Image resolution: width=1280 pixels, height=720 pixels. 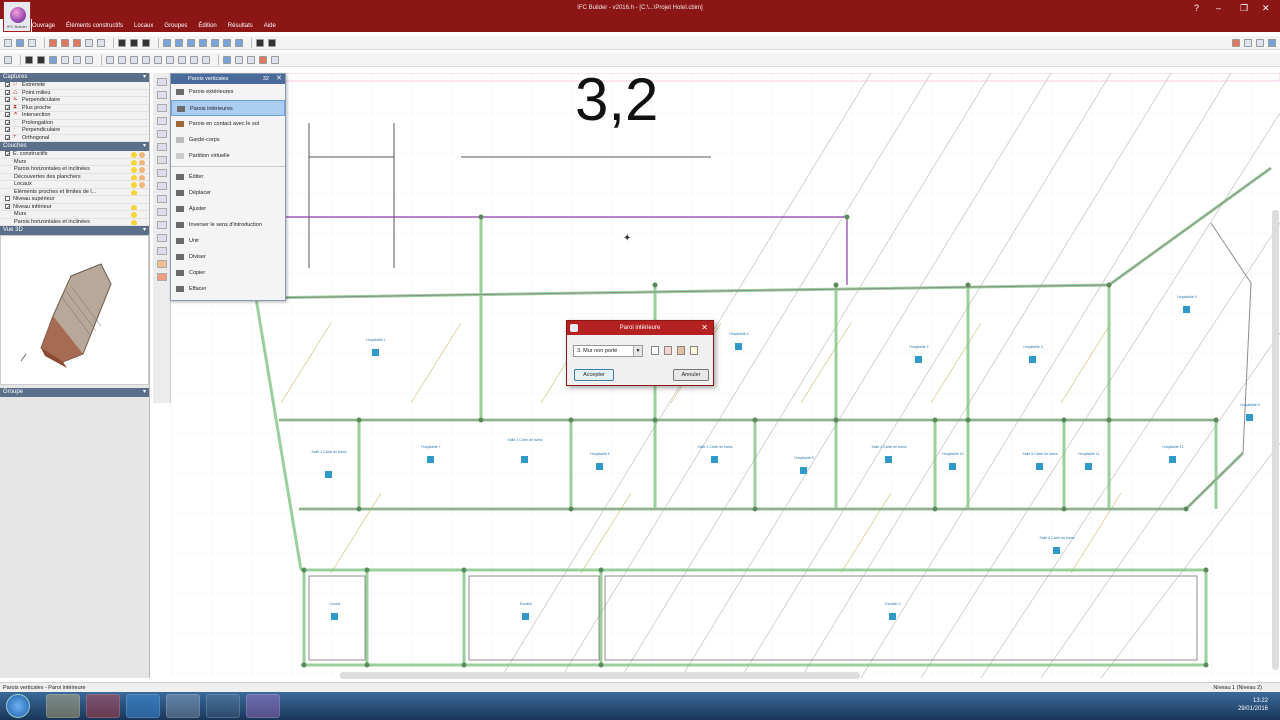 What do you see at coordinates (228, 209) in the screenshot?
I see `menu-item-adjust: Ajuster` at bounding box center [228, 209].